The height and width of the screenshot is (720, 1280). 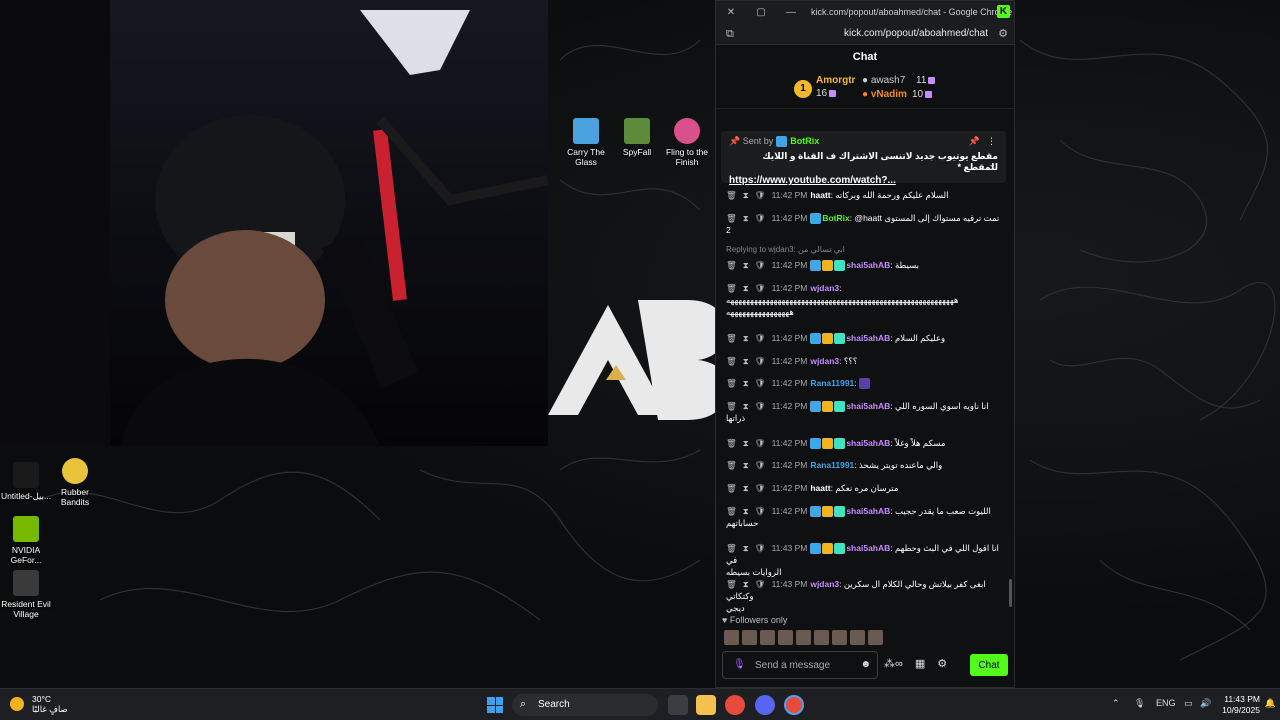 I want to click on task-view-icon, so click(x=678, y=705).